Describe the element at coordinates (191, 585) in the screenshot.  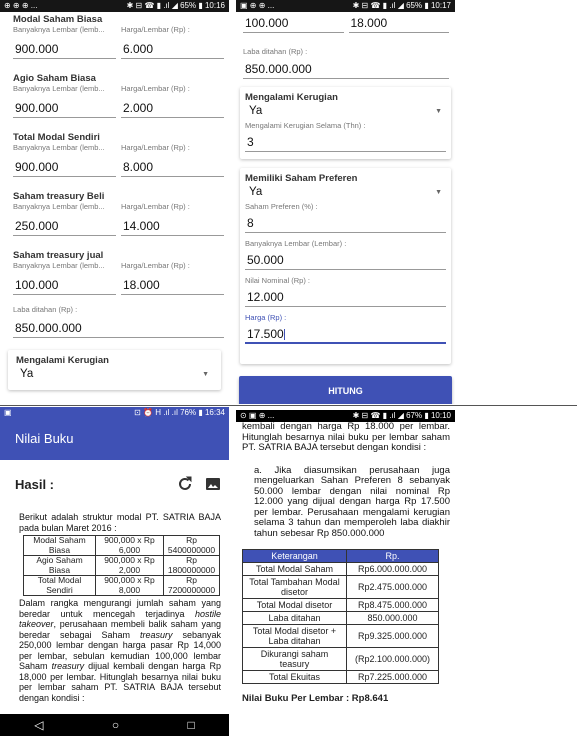
I see `table-cell: Rp 7200000000` at that location.